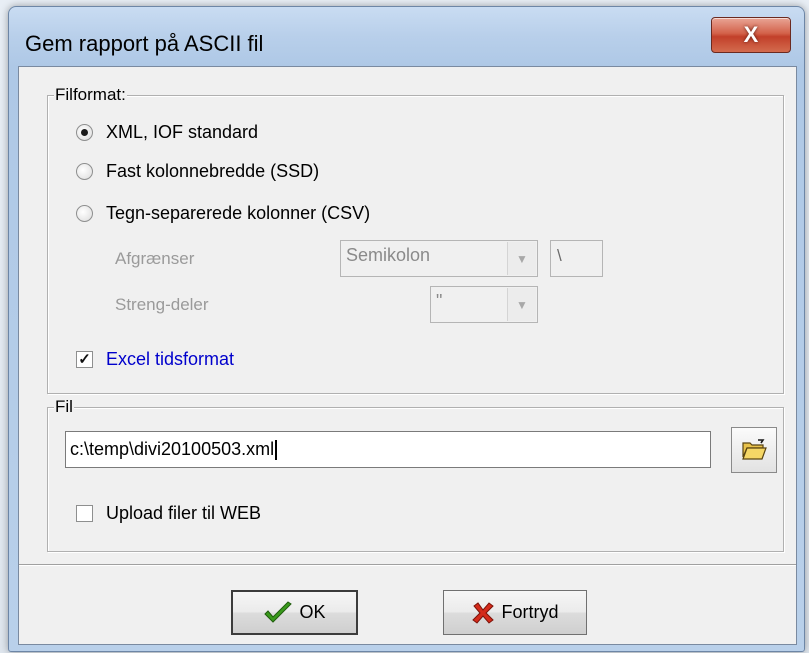  What do you see at coordinates (155, 258) in the screenshot?
I see `delimiter-label: Afgrænser` at bounding box center [155, 258].